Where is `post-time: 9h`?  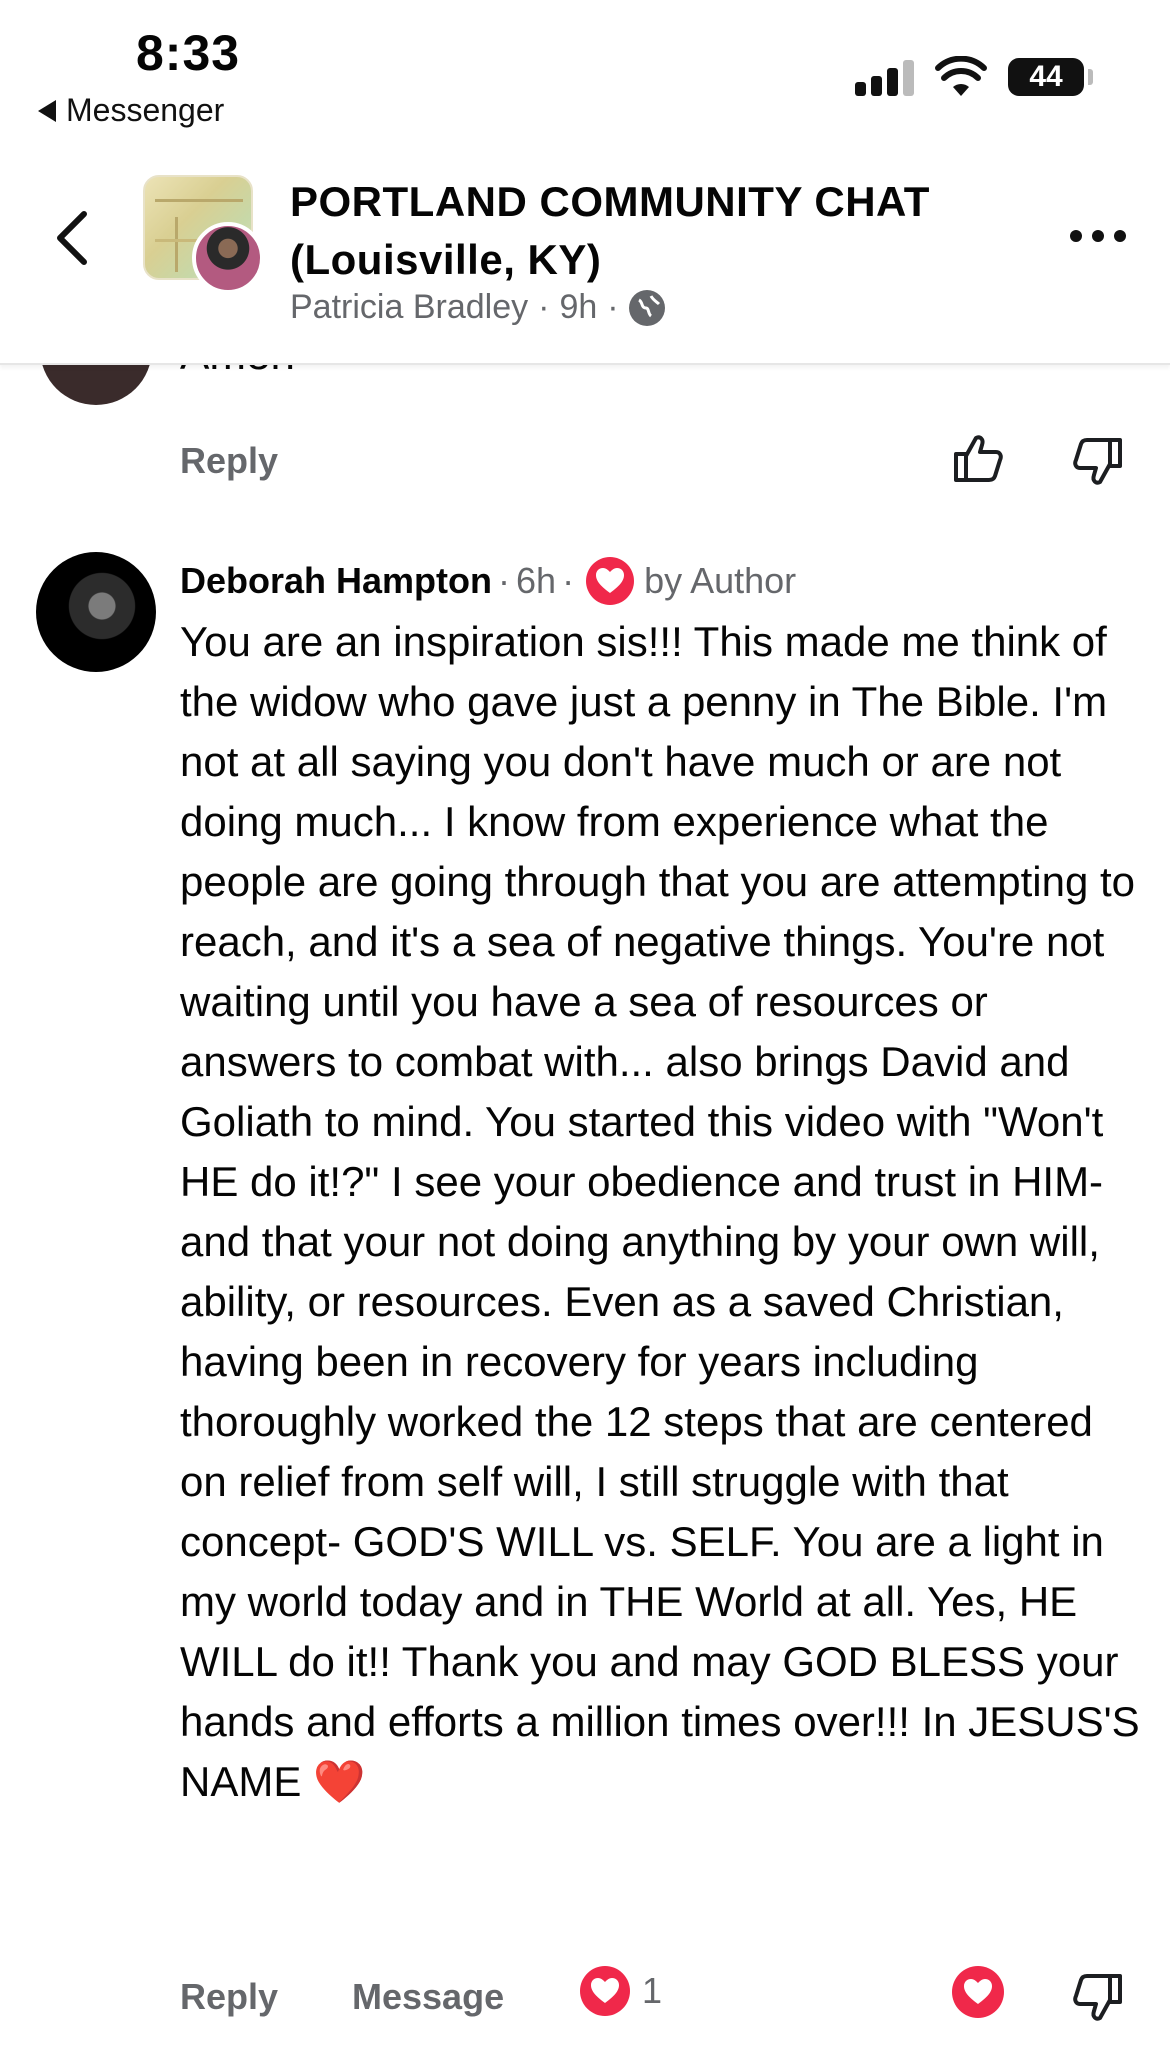 post-time: 9h is located at coordinates (578, 307).